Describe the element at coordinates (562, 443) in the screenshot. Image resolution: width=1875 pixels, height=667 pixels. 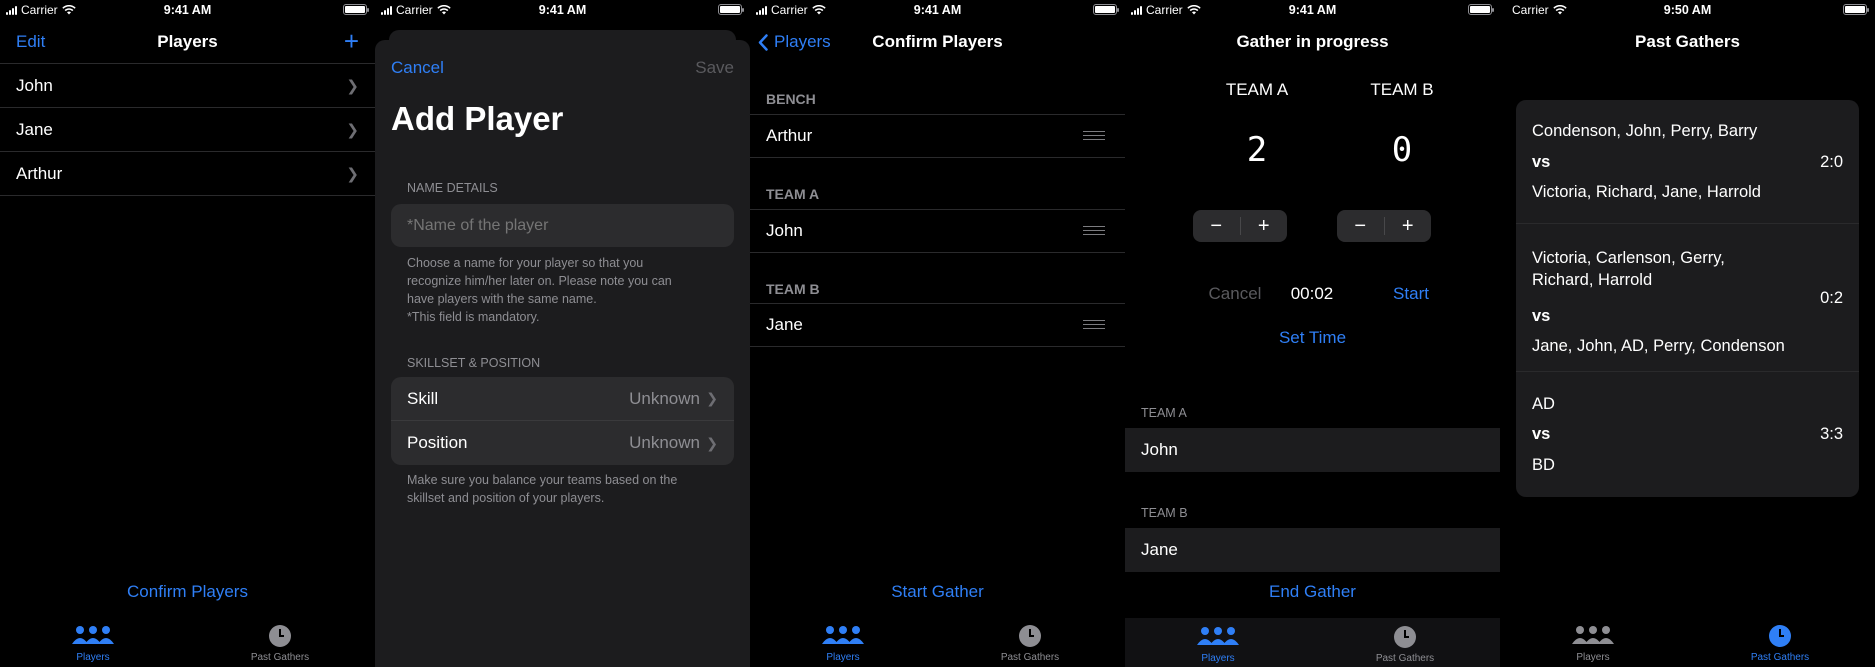
I see `position-row: Position Unknown ❯` at that location.